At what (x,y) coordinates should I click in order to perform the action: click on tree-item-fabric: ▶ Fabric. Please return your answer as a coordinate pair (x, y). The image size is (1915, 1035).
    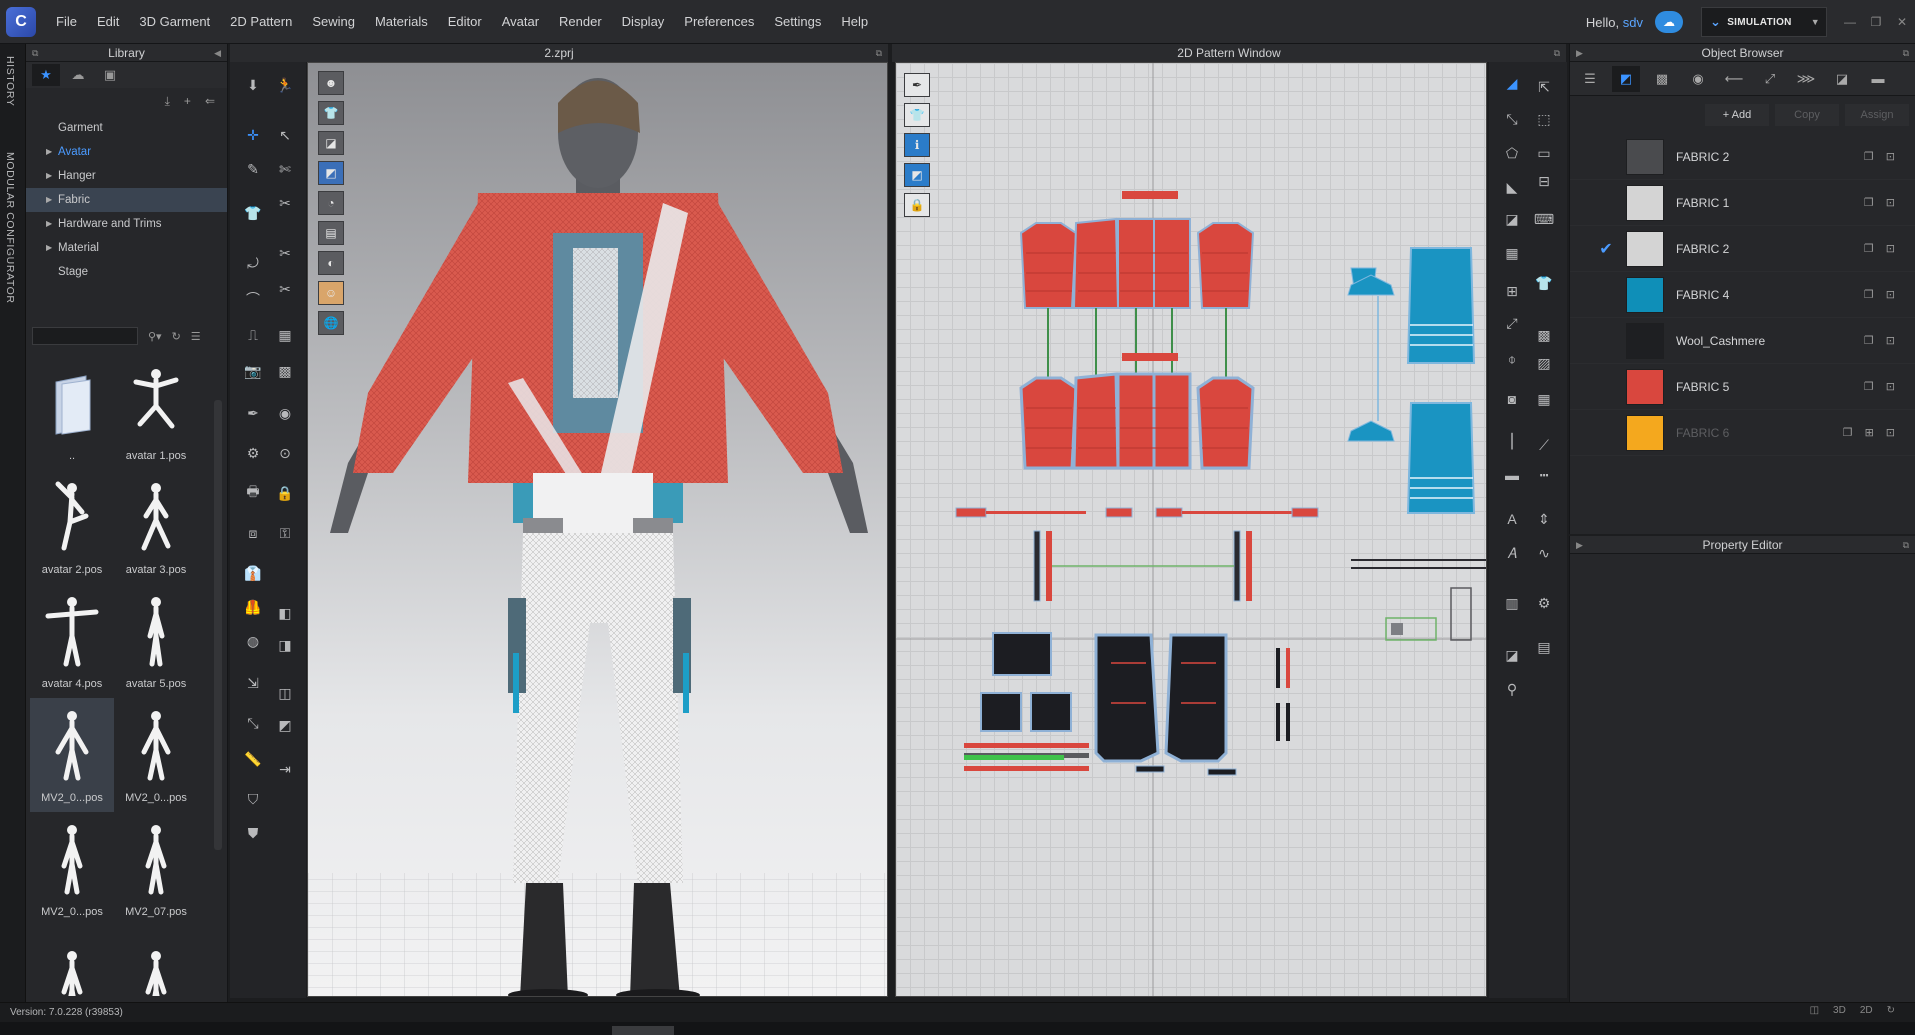
    Looking at the image, I should click on (126, 200).